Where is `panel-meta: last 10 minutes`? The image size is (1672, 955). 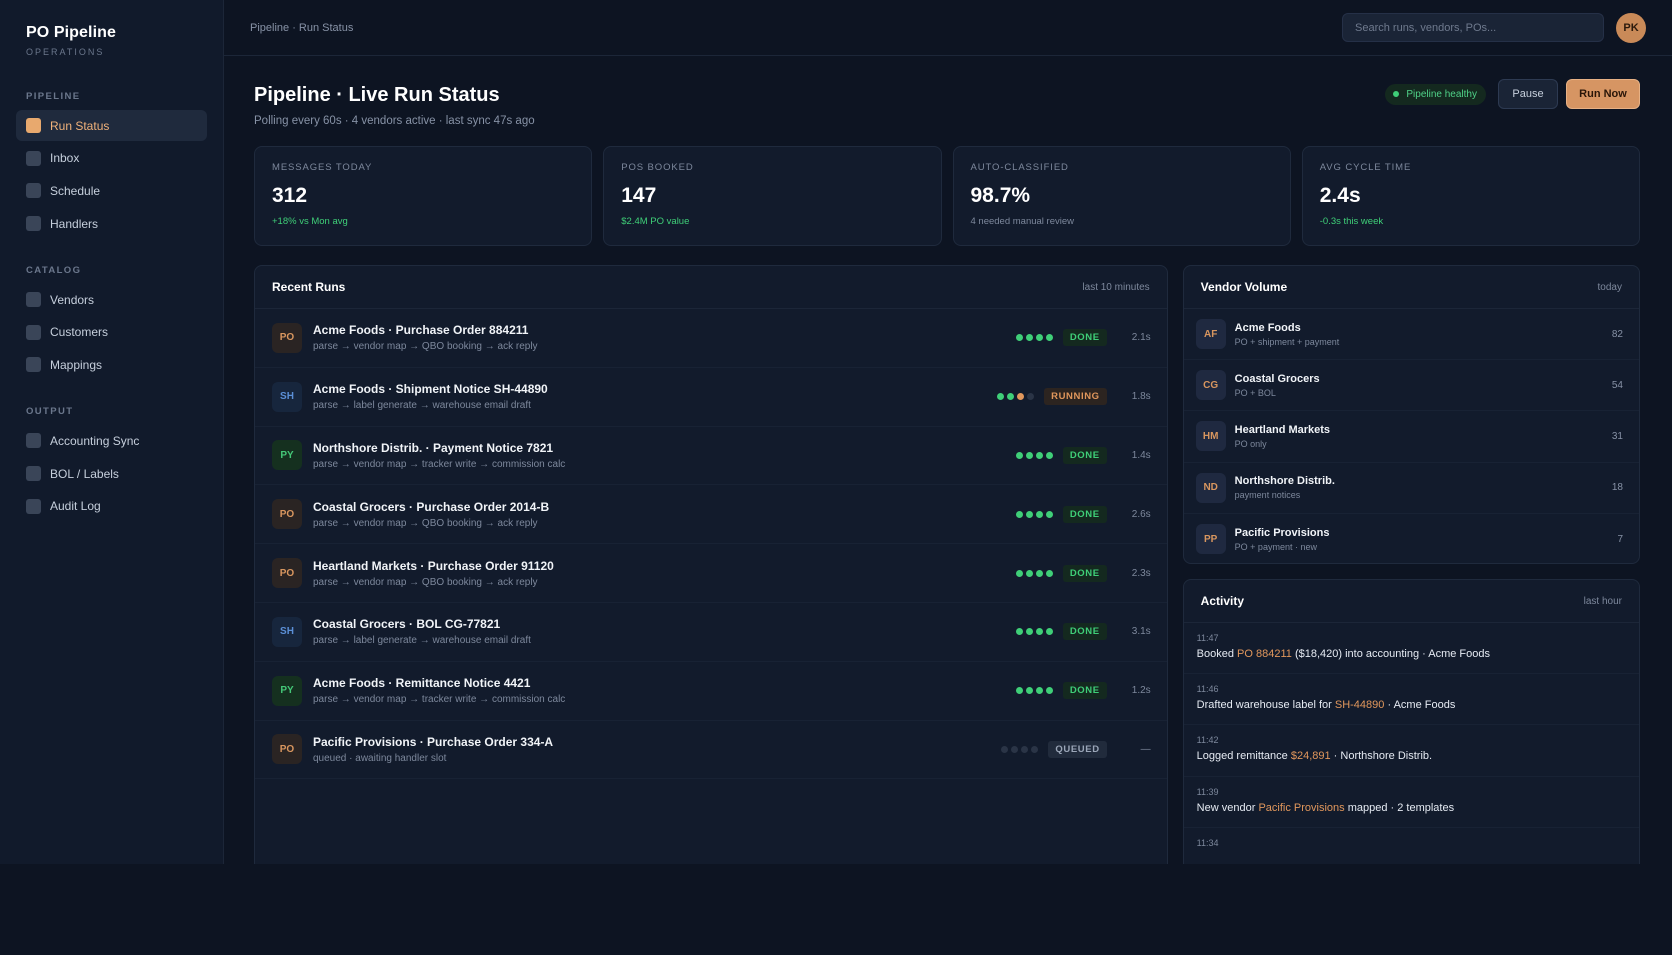
panel-meta: last 10 minutes is located at coordinates (1116, 287).